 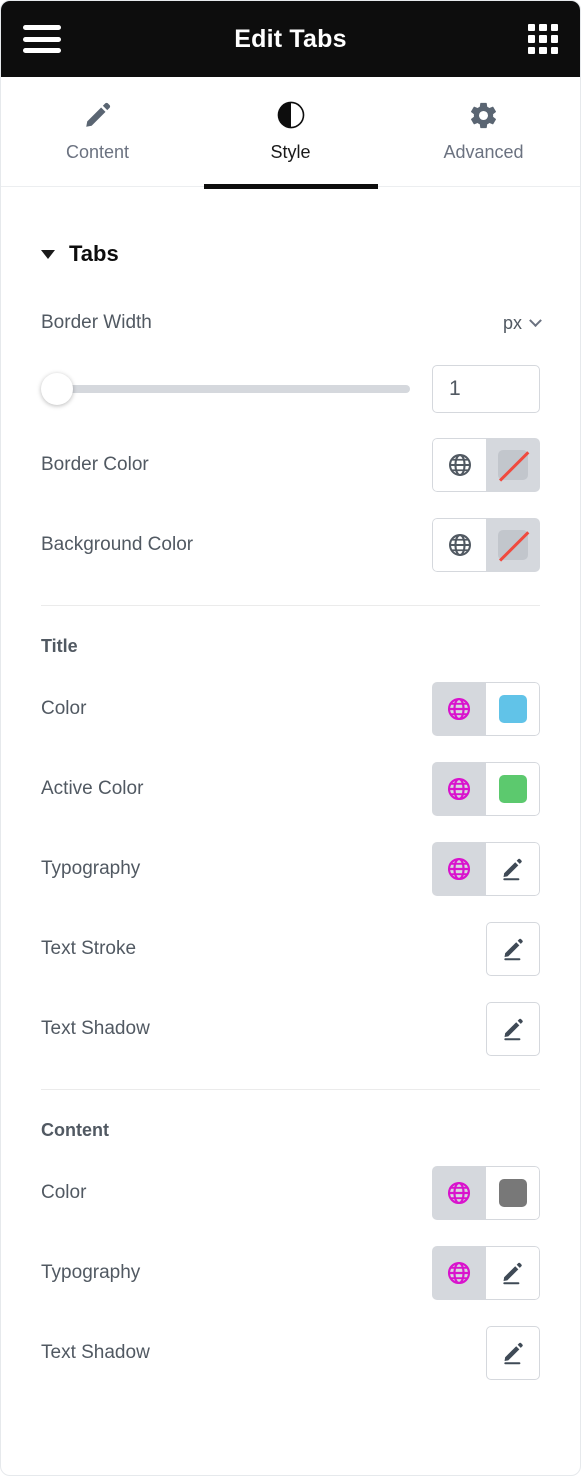 What do you see at coordinates (89, 948) in the screenshot?
I see `control-label: Text Stroke` at bounding box center [89, 948].